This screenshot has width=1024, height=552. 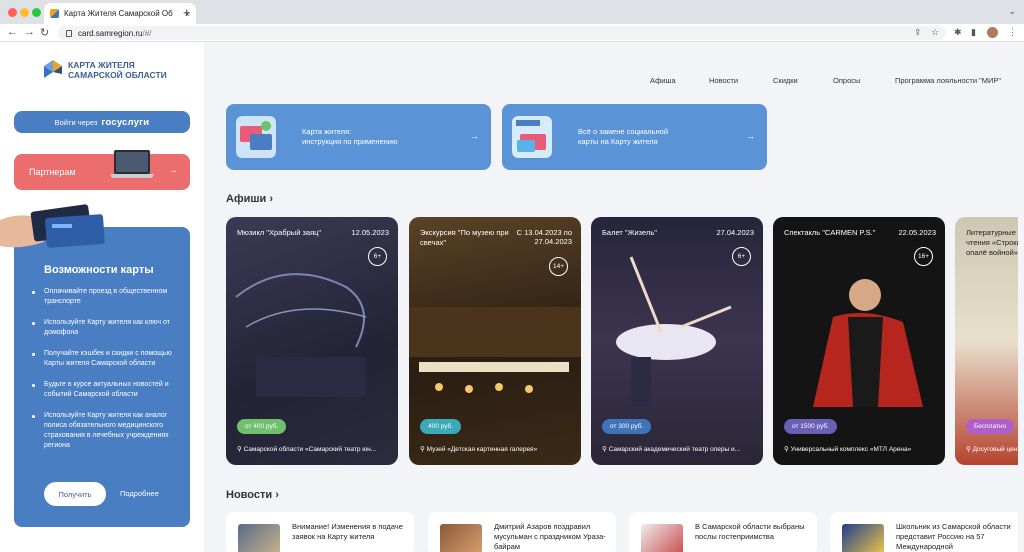 I want to click on browser-tab-strip: Карта Жителя Самарской Об × + ⌄, so click(x=512, y=12).